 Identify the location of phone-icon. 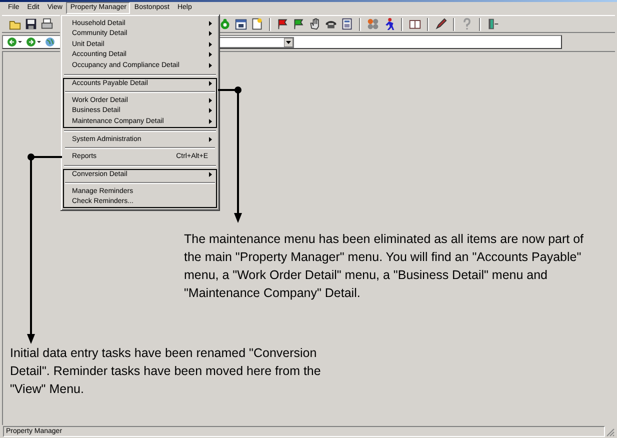
(331, 24).